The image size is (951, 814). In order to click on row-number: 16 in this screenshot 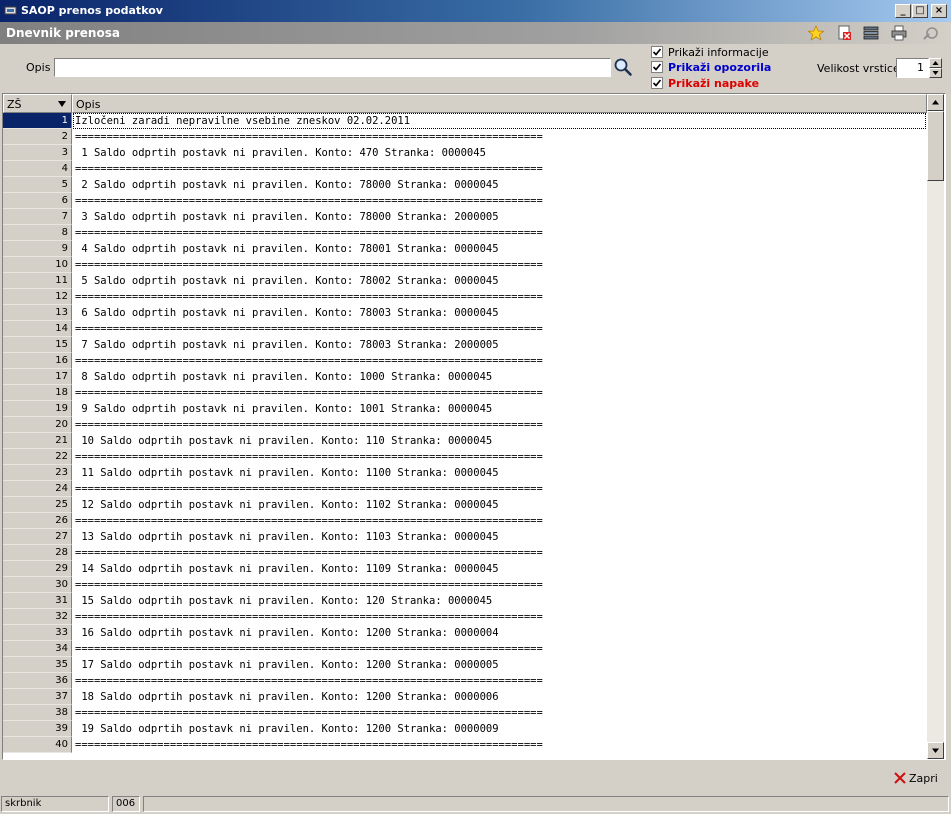, I will do `click(37, 361)`.